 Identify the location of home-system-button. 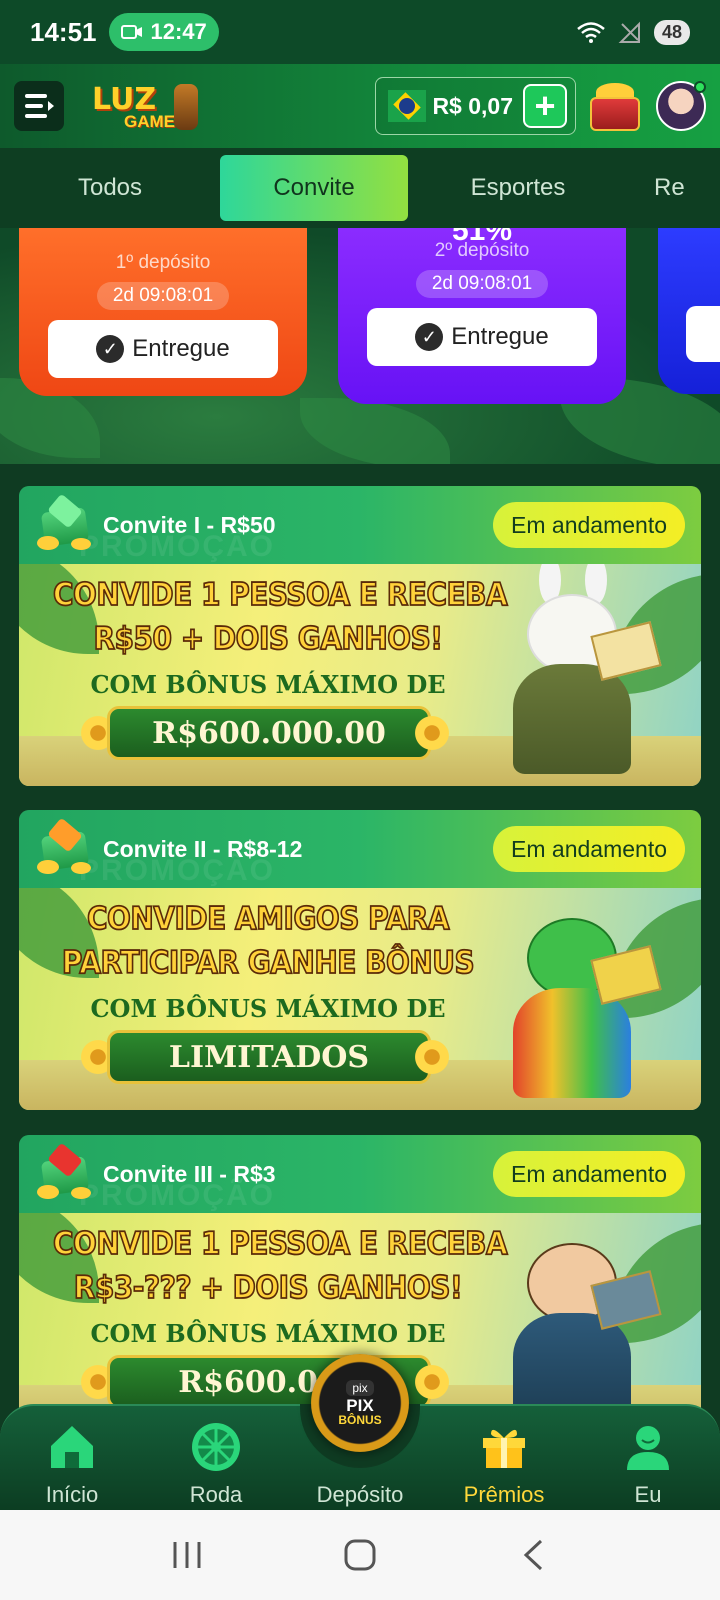
(360, 1555).